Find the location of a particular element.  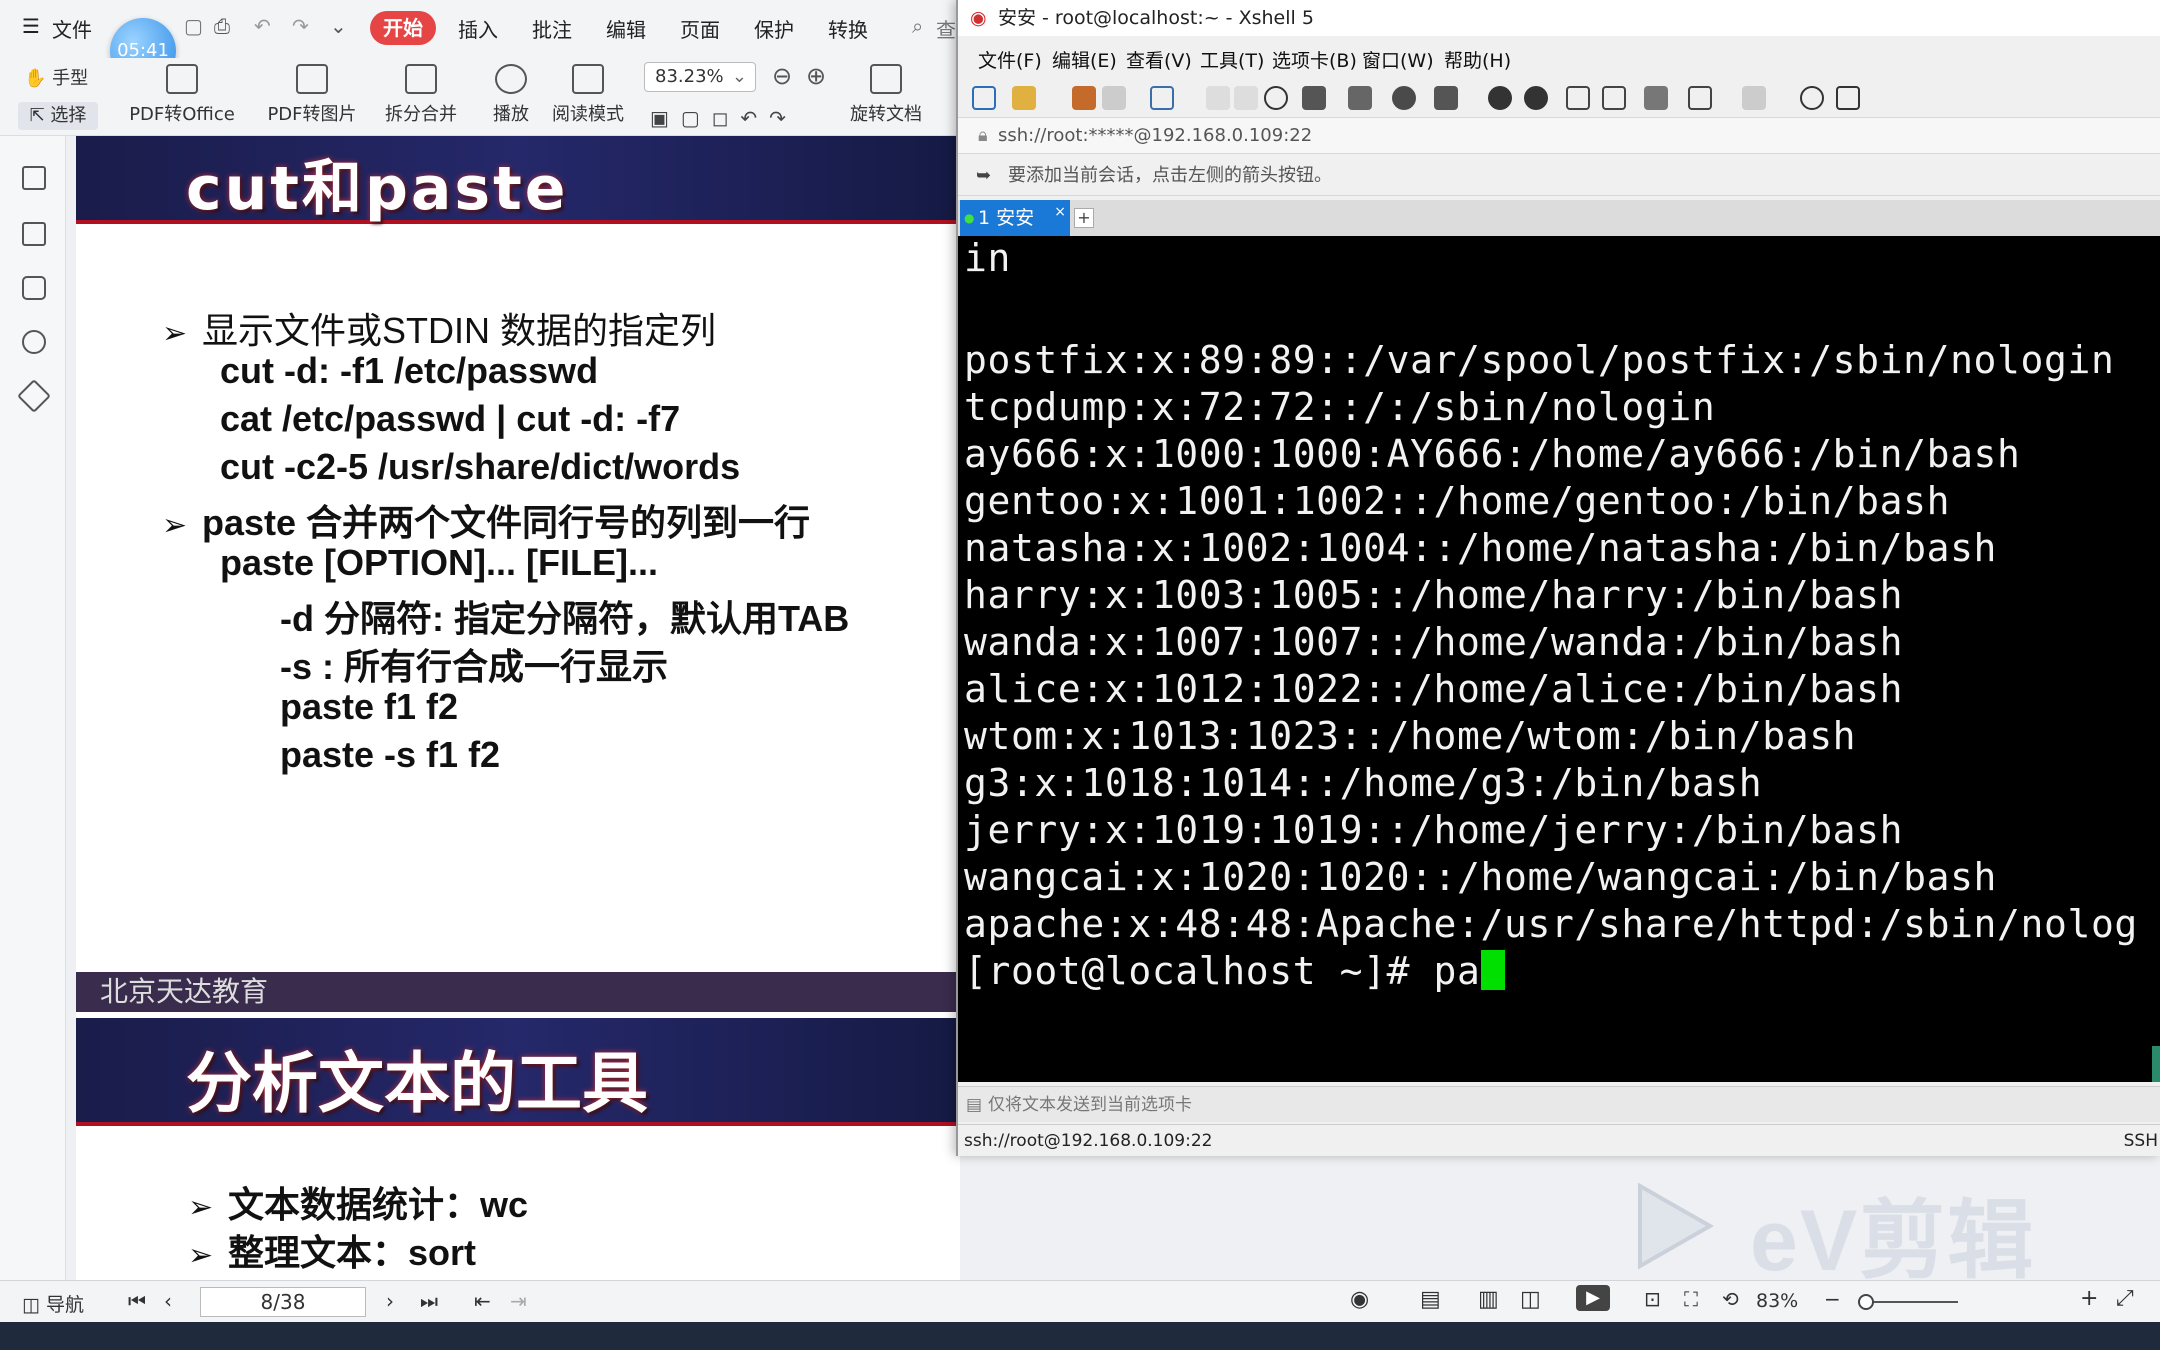

xftp-icon is located at coordinates (1500, 98).